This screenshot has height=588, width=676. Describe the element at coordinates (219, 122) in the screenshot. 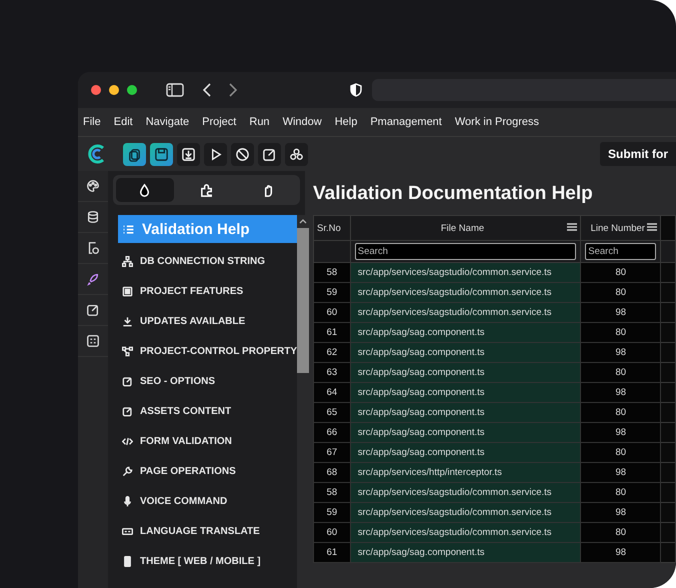

I see `menu-item: Project` at that location.